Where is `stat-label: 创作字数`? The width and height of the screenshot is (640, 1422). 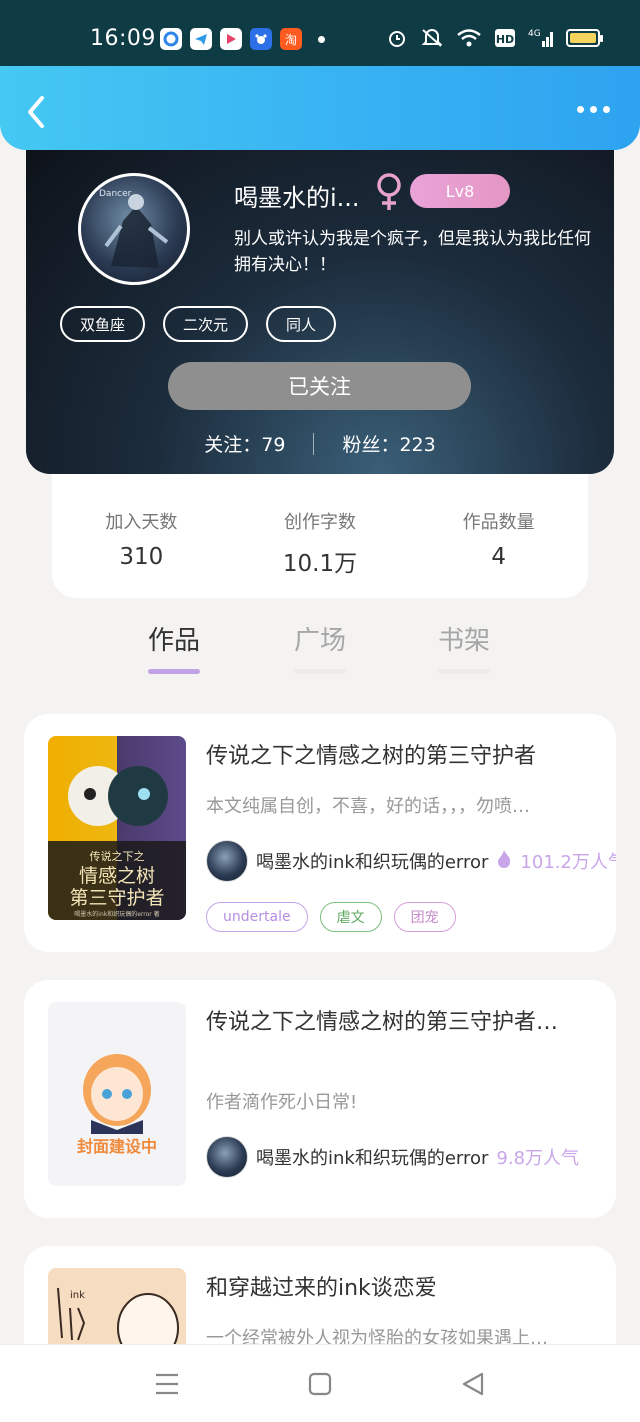
stat-label: 创作字数 is located at coordinates (320, 522).